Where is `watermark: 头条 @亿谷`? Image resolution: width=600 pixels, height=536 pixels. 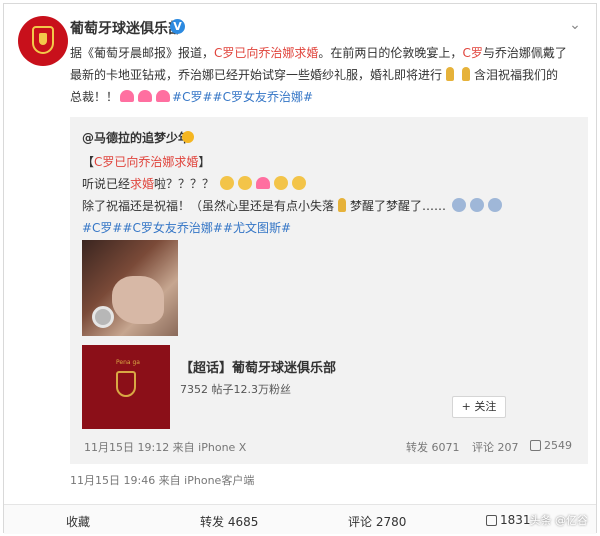
watermark: 头条 @亿谷 is located at coordinates (559, 520).